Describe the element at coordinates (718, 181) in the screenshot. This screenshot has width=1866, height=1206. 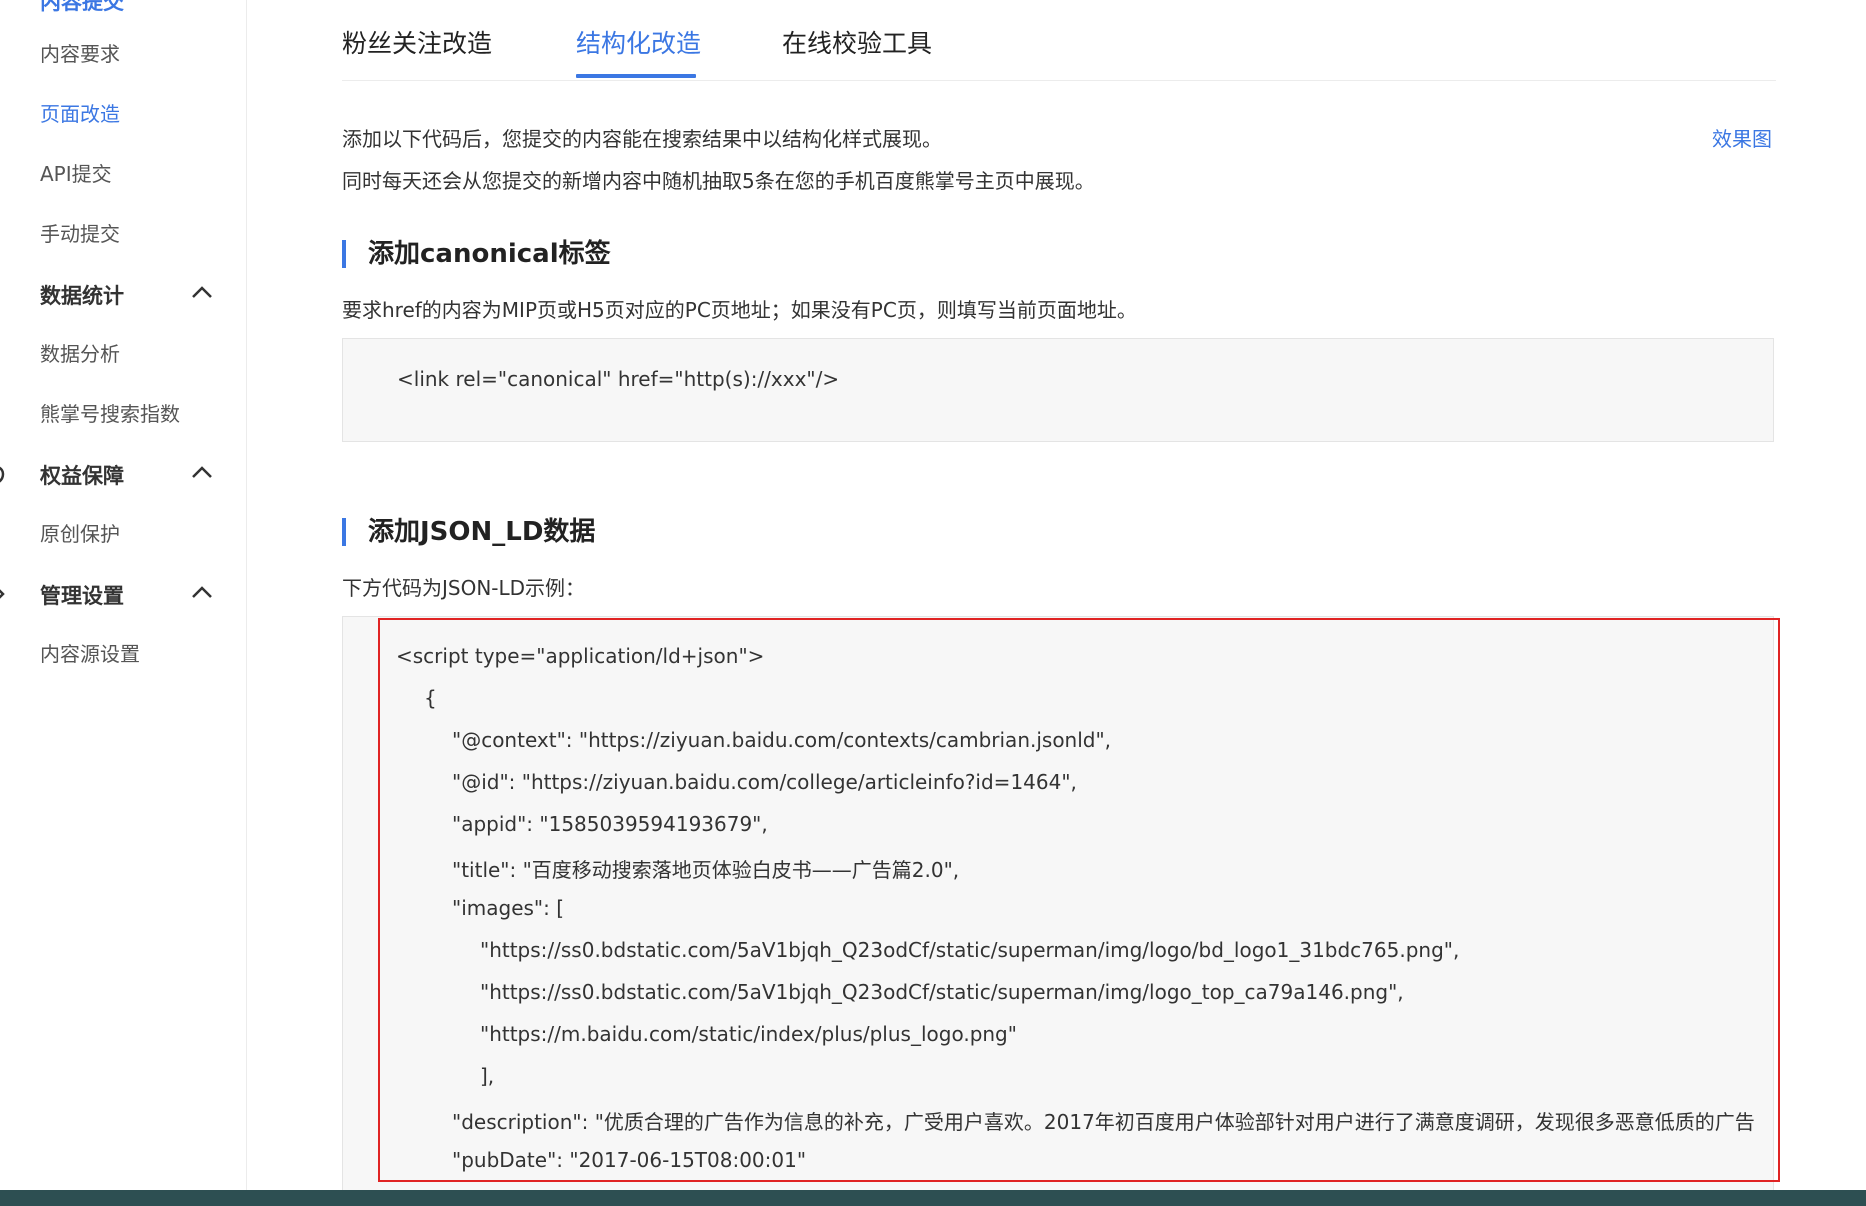
I see `intro-line-2: 同时每天还会从您提交的新增内容中随机抽取5条在您的手机百度熊掌号主页中展现。` at that location.